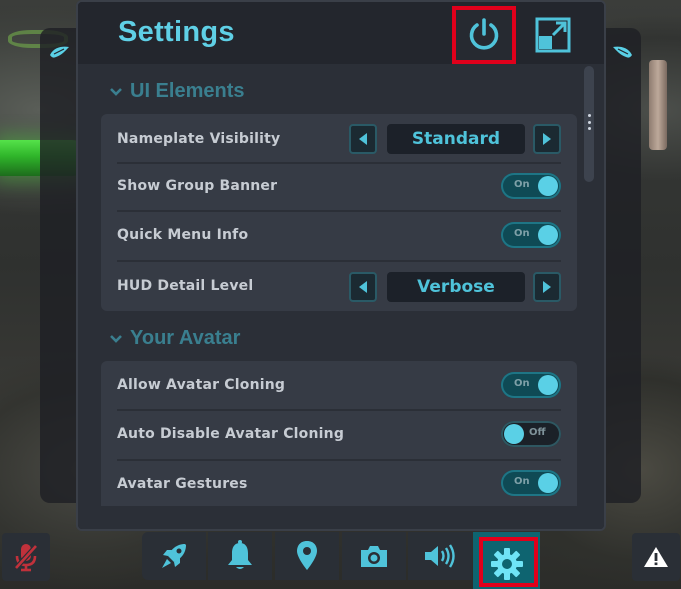  Describe the element at coordinates (339, 385) in the screenshot. I see `setting-row-allow-avatar-cloning: Allow Avatar Cloning On` at that location.